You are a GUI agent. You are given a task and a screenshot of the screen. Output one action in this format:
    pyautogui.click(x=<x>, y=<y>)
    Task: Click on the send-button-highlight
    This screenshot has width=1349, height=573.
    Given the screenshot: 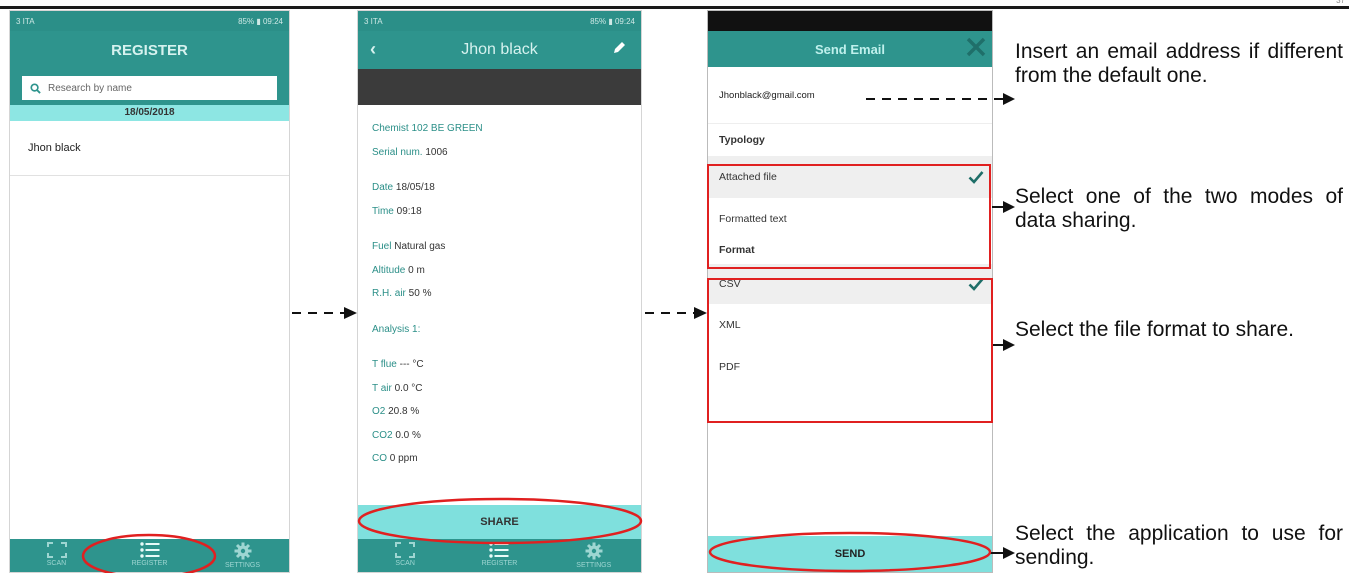 What is the action you would take?
    pyautogui.click(x=850, y=552)
    